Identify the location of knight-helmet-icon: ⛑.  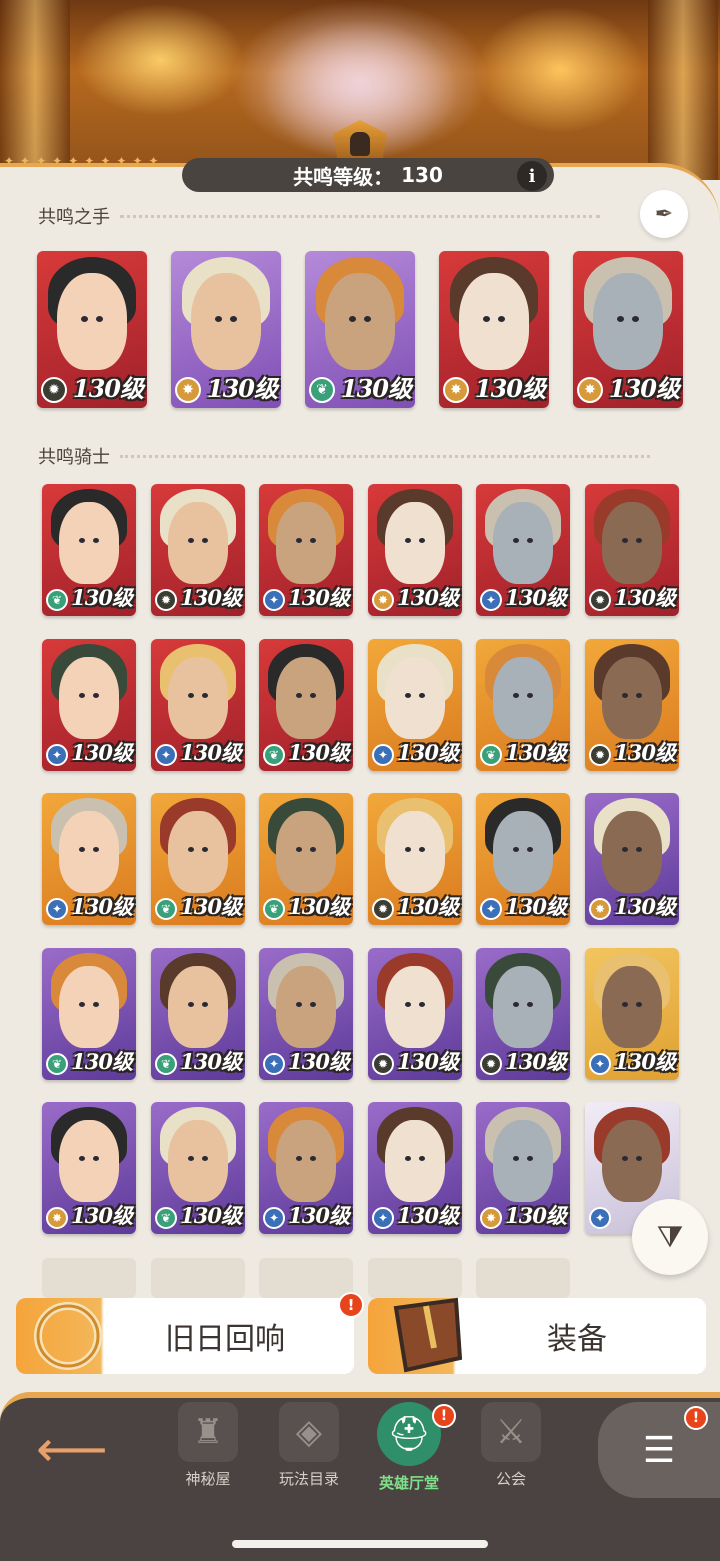
(409, 1434).